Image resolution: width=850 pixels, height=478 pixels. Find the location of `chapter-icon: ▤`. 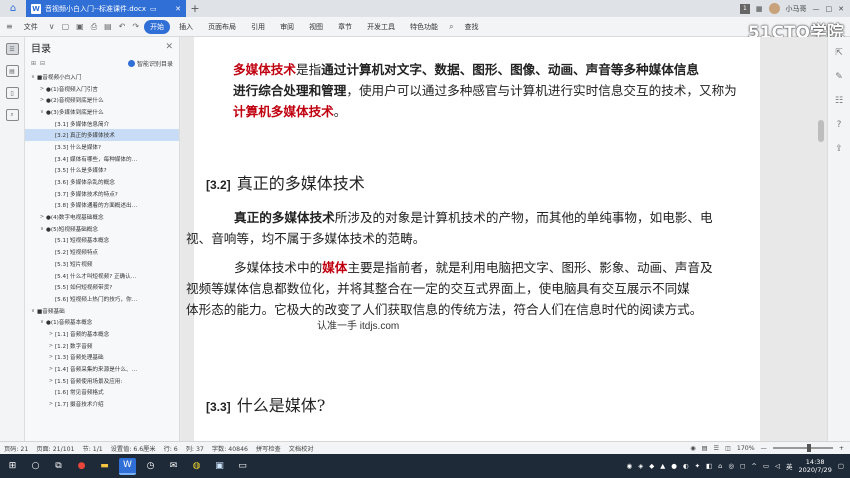

chapter-icon: ▤ is located at coordinates (12, 71).